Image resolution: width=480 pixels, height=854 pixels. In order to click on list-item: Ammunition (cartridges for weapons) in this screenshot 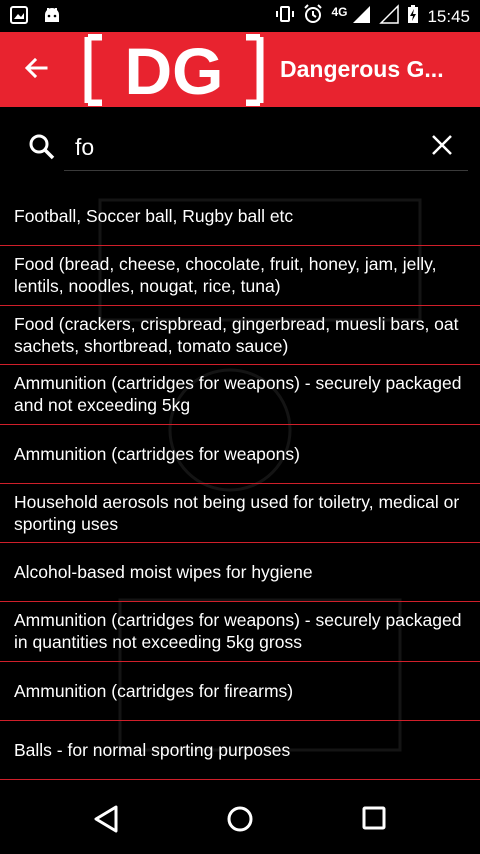, I will do `click(240, 454)`.